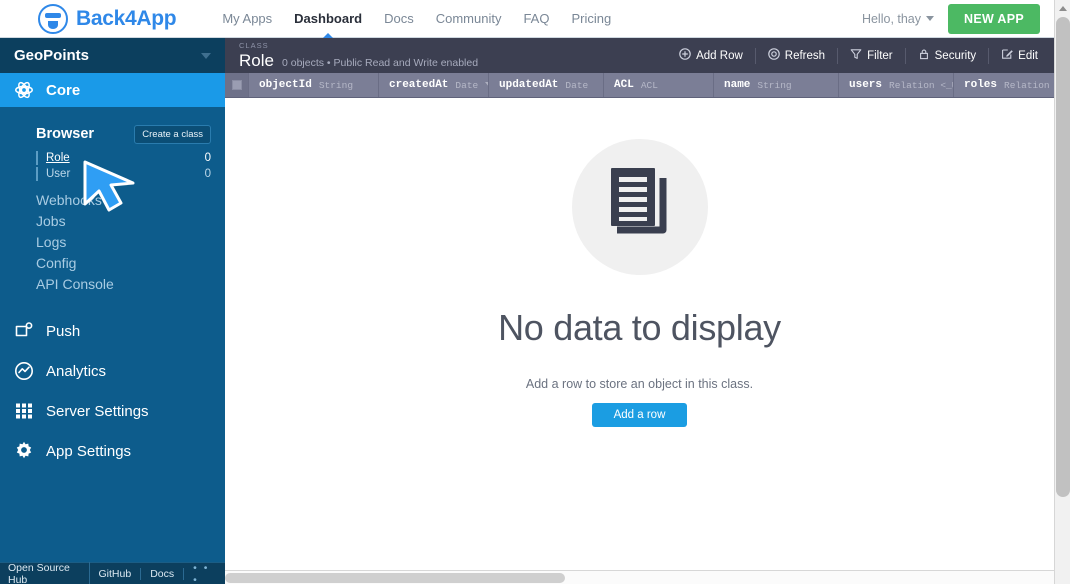 The image size is (1070, 584). What do you see at coordinates (719, 55) in the screenshot?
I see `add-row-toolbar-label: Add Row` at bounding box center [719, 55].